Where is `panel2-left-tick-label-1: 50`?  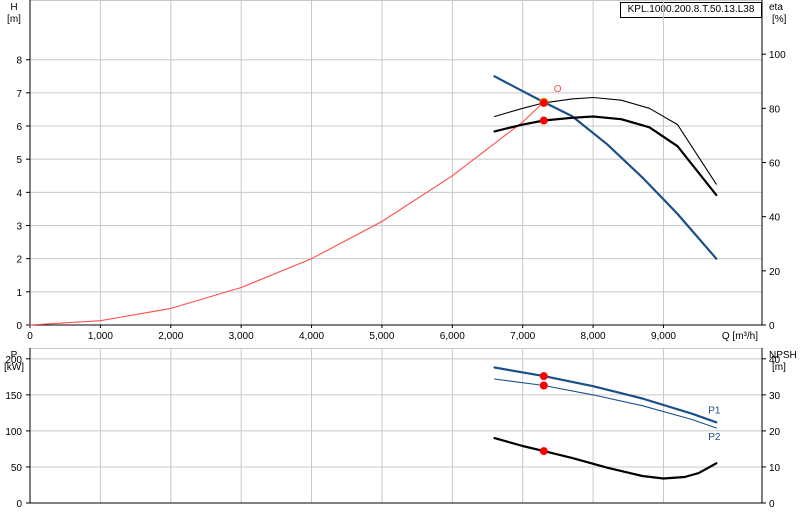
panel2-left-tick-label-1: 50 is located at coordinates (17, 468).